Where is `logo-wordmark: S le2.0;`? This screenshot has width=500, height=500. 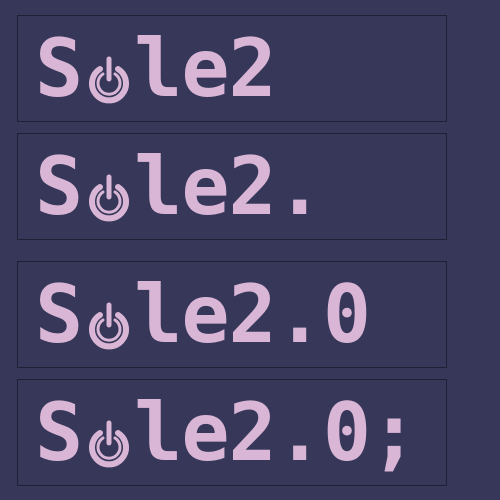 logo-wordmark: S le2.0; is located at coordinates (226, 432).